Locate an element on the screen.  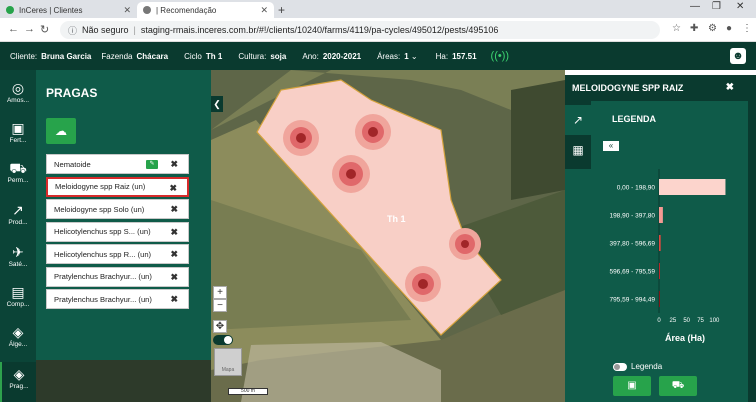
zoom-out-button: − is located at coordinates (220, 305).